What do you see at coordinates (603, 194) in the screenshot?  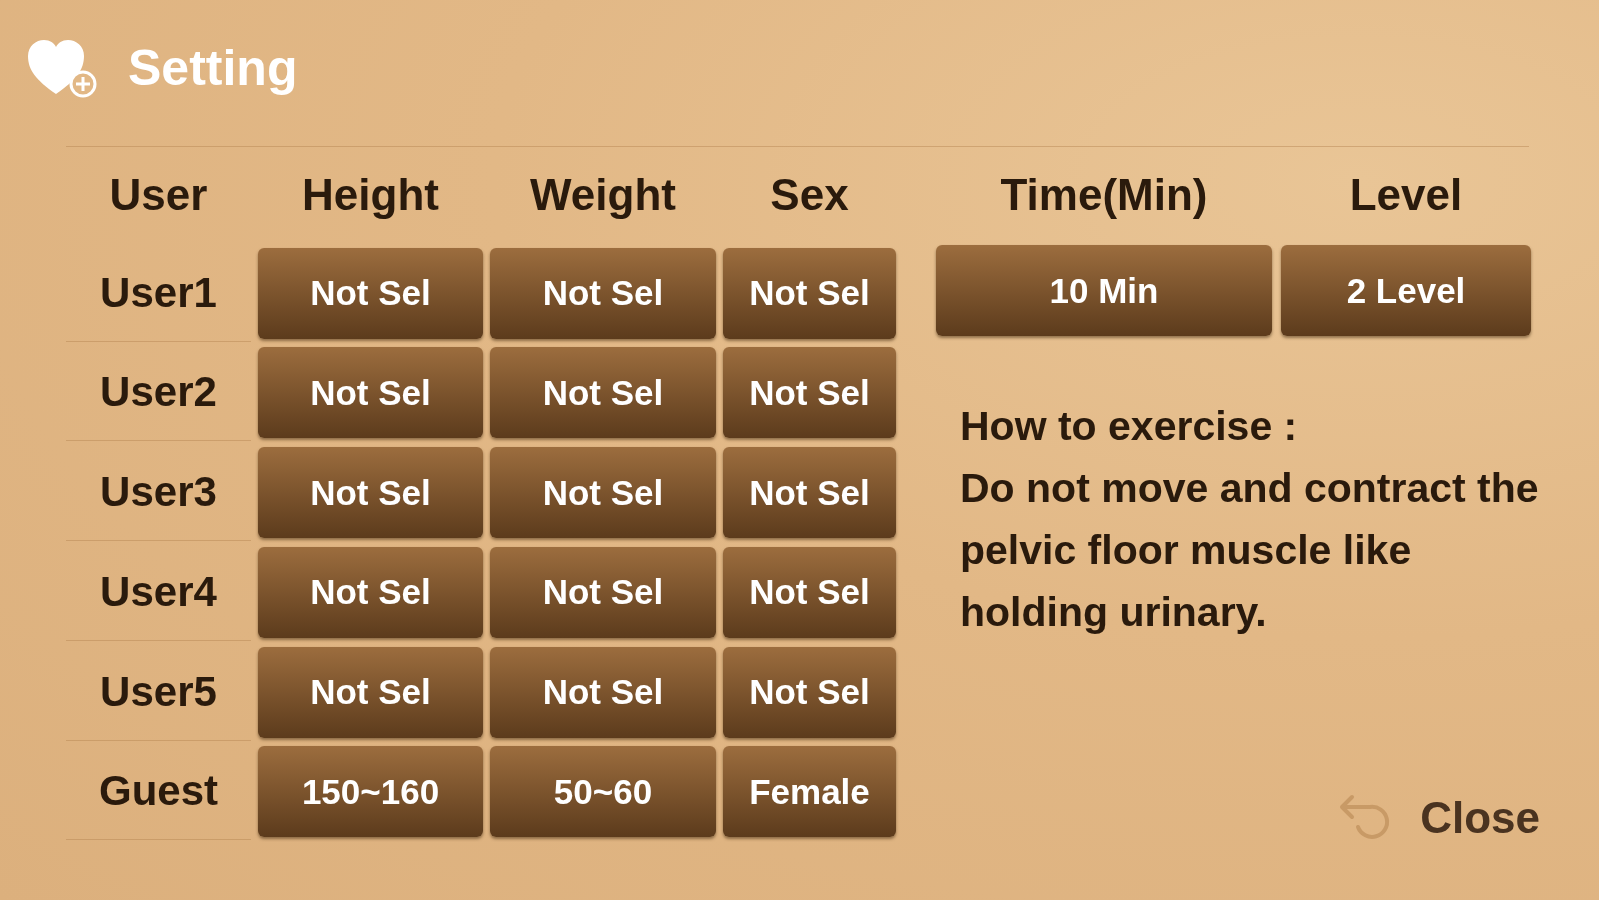 I see `column-header: Weight` at bounding box center [603, 194].